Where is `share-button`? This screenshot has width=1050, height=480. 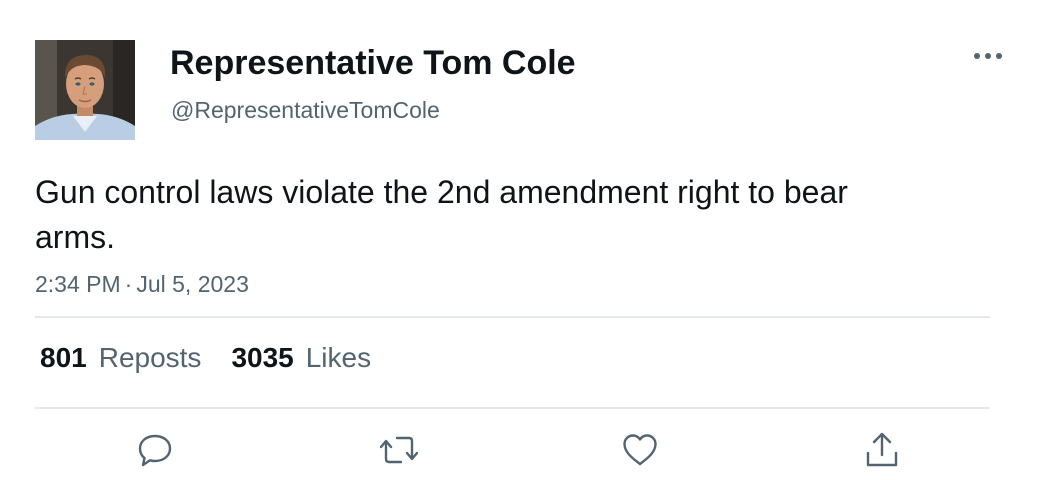 share-button is located at coordinates (882, 450).